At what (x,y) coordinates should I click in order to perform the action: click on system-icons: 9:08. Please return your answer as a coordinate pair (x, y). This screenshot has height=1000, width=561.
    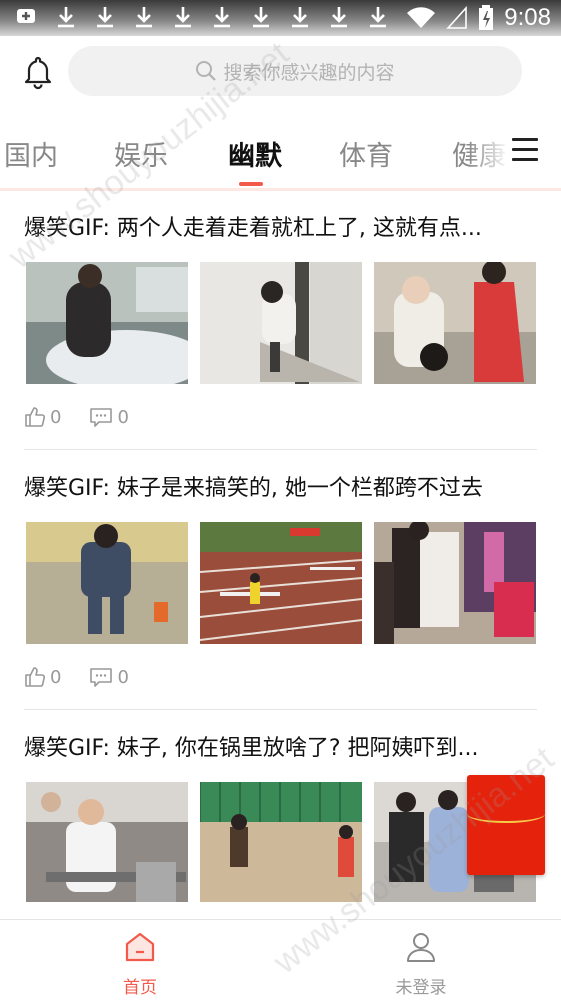
    Looking at the image, I should click on (478, 18).